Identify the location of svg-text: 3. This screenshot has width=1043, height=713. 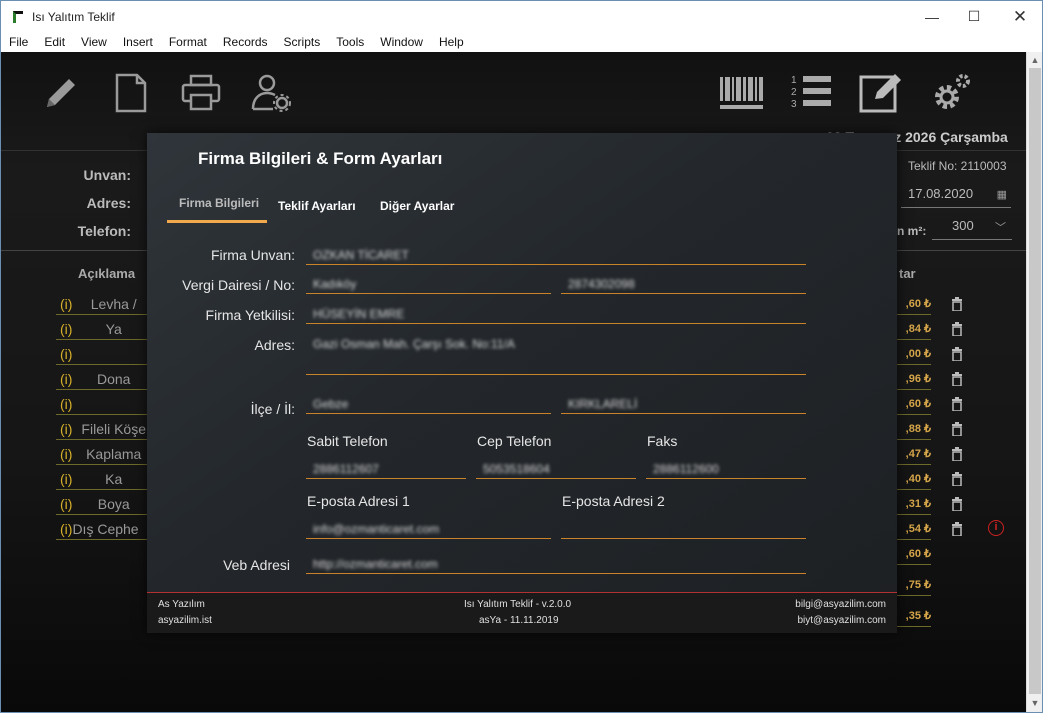
(794, 104).